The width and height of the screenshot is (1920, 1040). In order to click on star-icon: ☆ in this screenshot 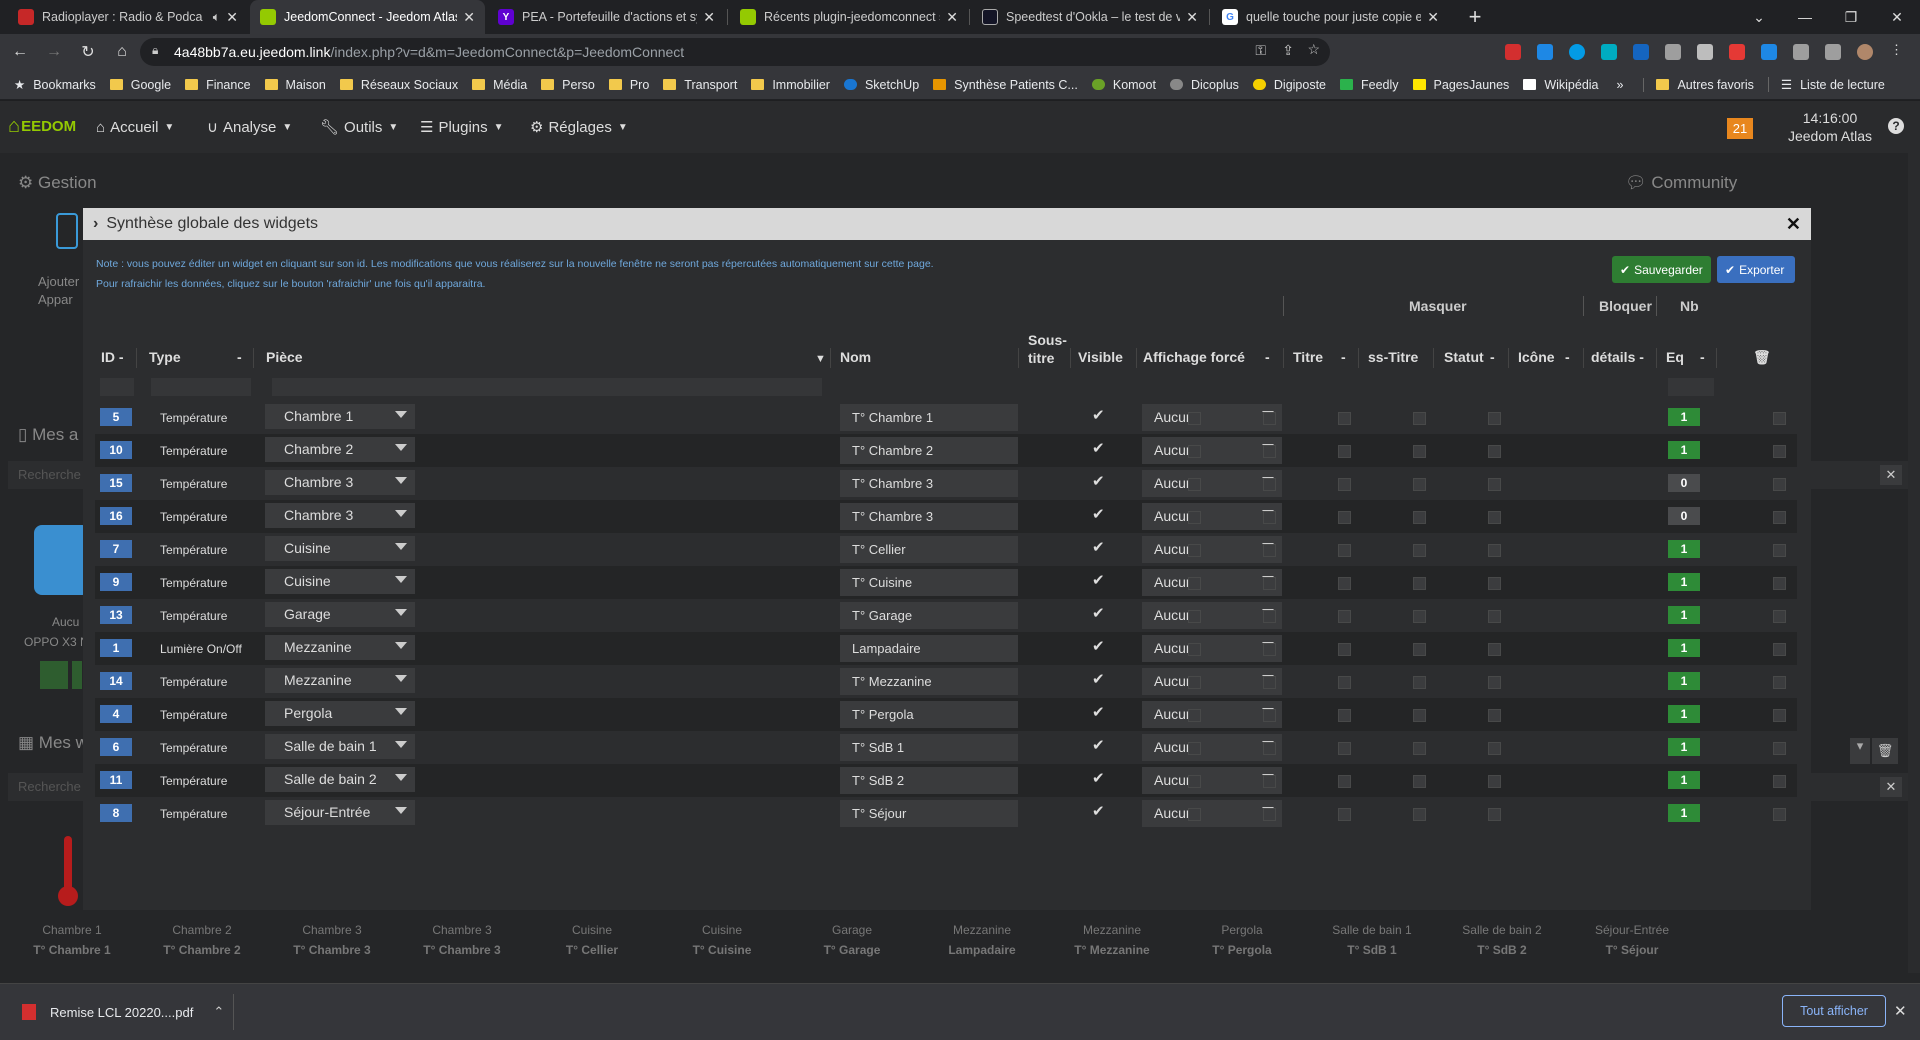, I will do `click(1313, 49)`.